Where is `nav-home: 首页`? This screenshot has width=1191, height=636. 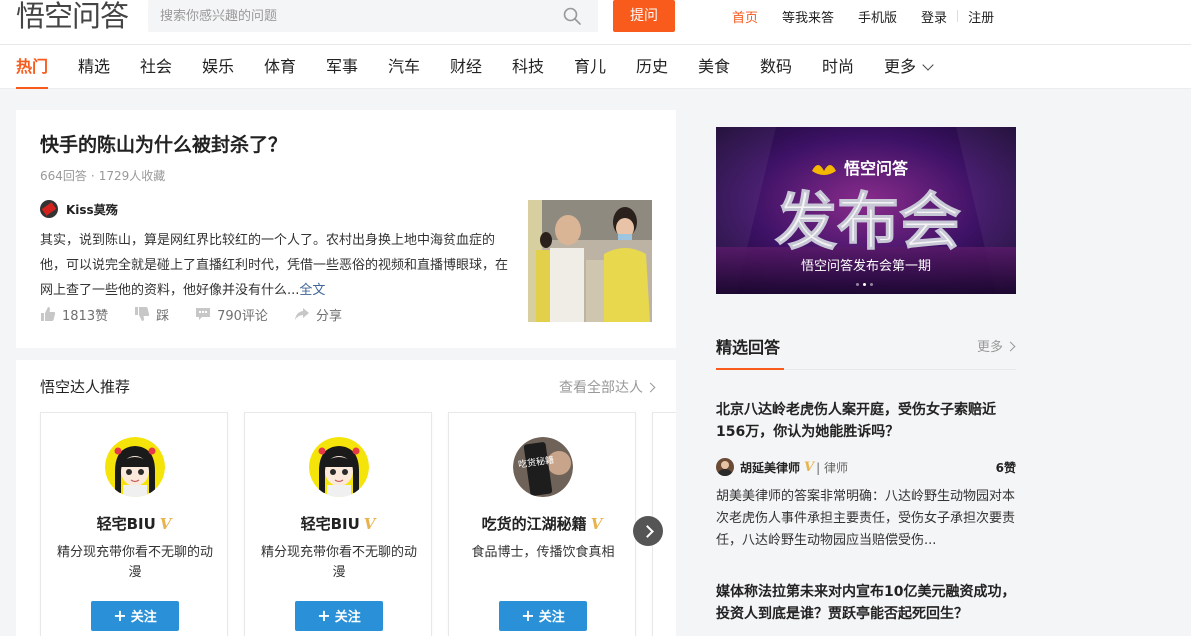 nav-home: 首页 is located at coordinates (745, 16).